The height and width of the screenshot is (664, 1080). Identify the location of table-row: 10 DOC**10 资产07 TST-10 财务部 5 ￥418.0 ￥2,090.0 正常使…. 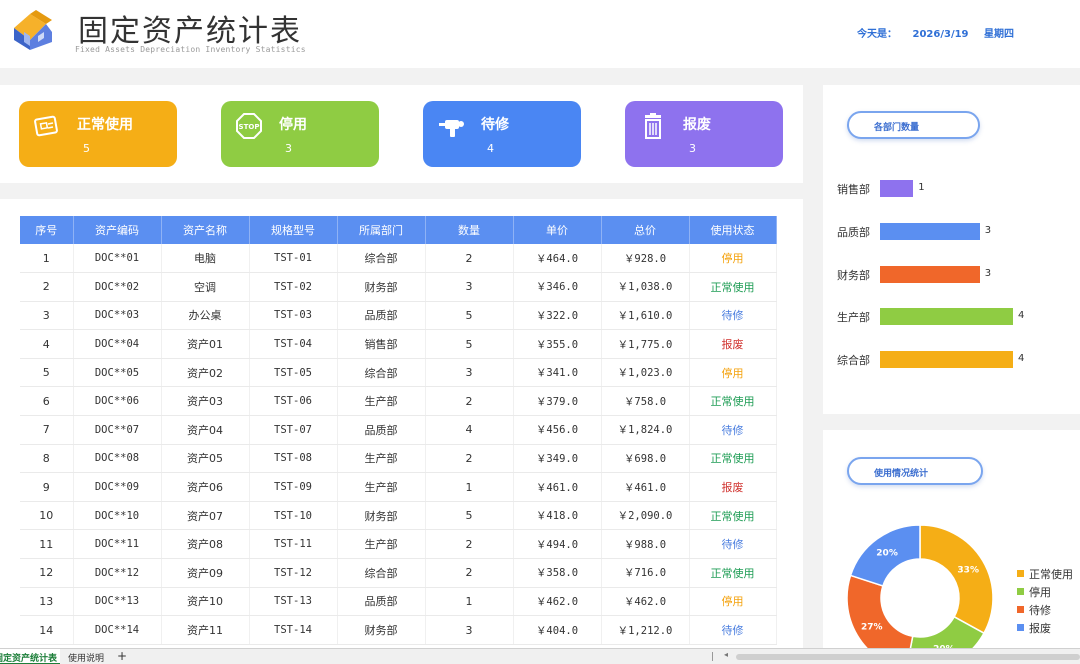
(398, 516).